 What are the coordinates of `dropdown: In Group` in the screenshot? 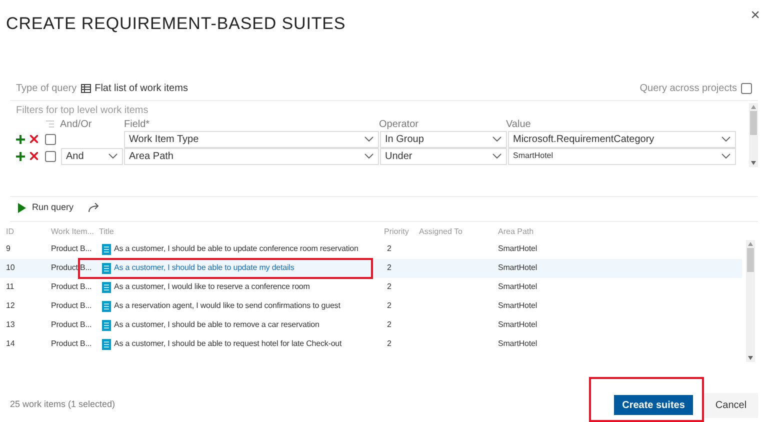 It's located at (443, 139).